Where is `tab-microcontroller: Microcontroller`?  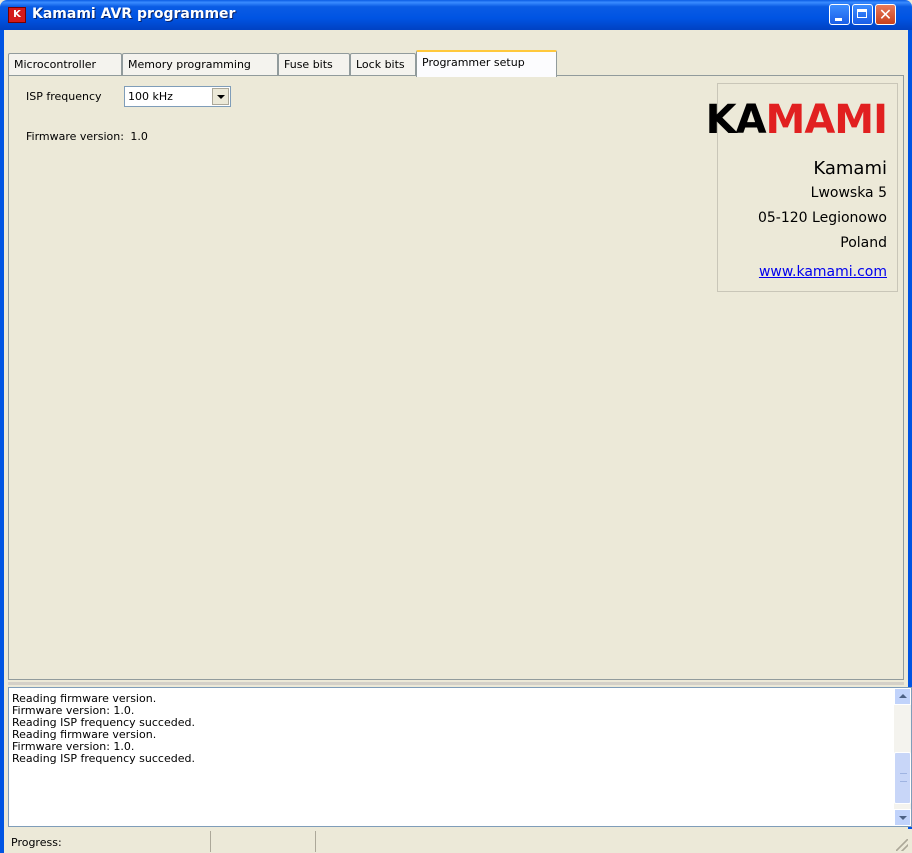 tab-microcontroller: Microcontroller is located at coordinates (65, 64).